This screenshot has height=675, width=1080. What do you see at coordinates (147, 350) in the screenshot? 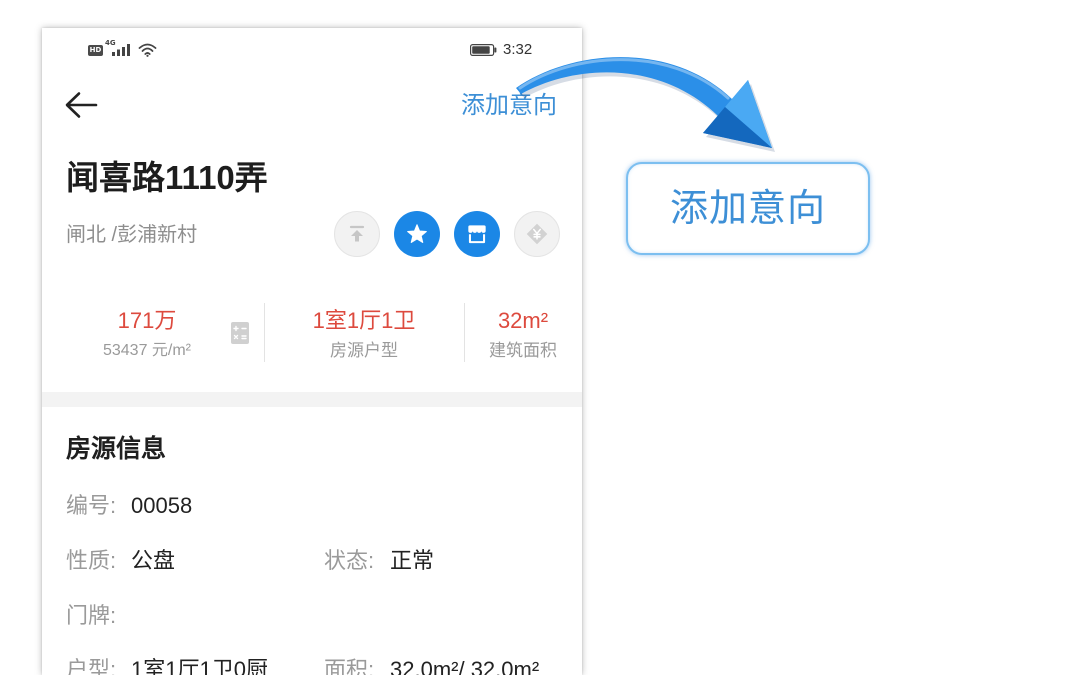
I see `unit-price: 53437 元/m²` at bounding box center [147, 350].